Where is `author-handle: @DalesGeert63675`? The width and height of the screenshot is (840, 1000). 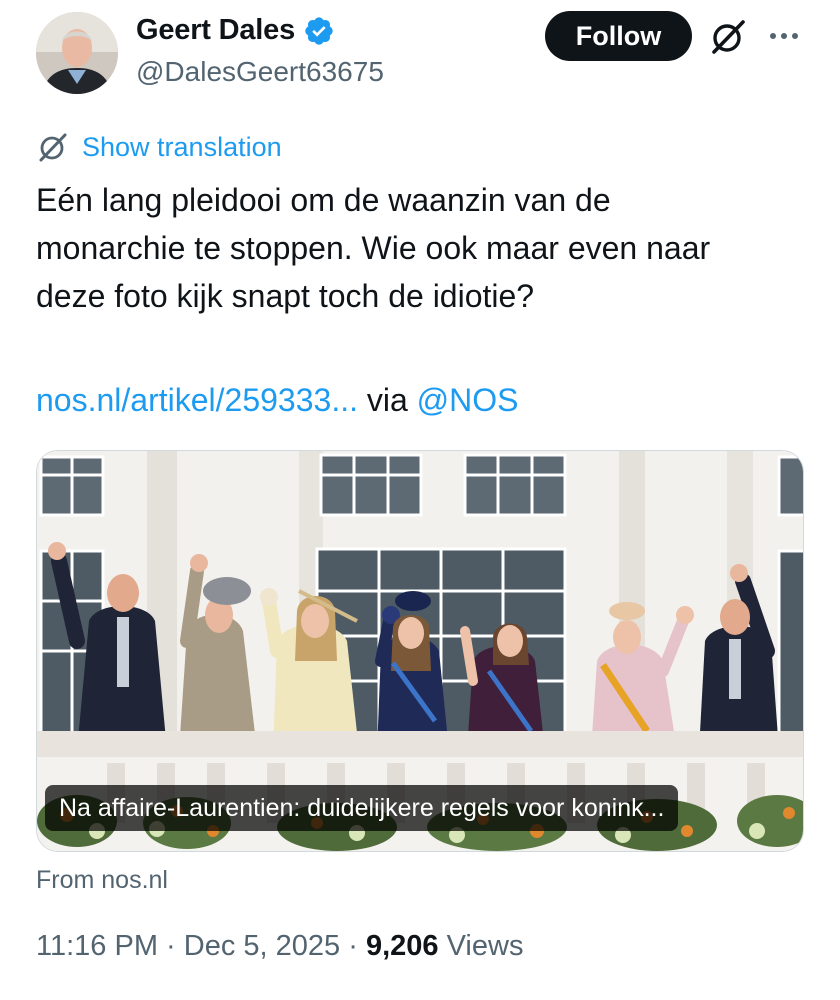
author-handle: @DalesGeert63675 is located at coordinates (260, 72).